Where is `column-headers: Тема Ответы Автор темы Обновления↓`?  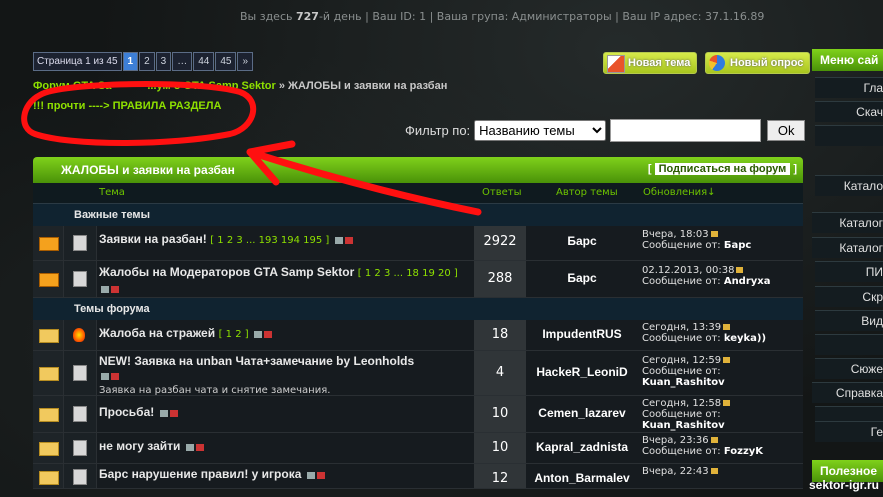 column-headers: Тема Ответы Автор темы Обновления↓ is located at coordinates (418, 193).